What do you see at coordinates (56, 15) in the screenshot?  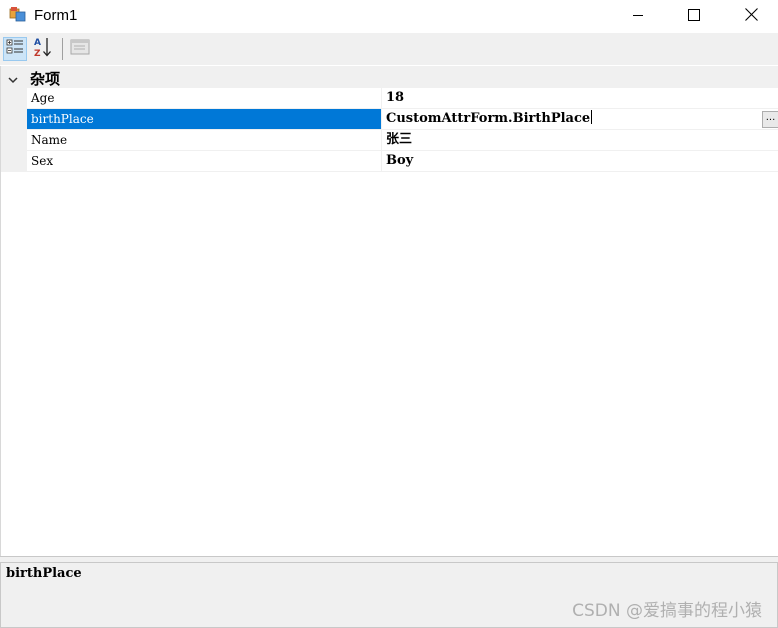 I see `window-title: Form1` at bounding box center [56, 15].